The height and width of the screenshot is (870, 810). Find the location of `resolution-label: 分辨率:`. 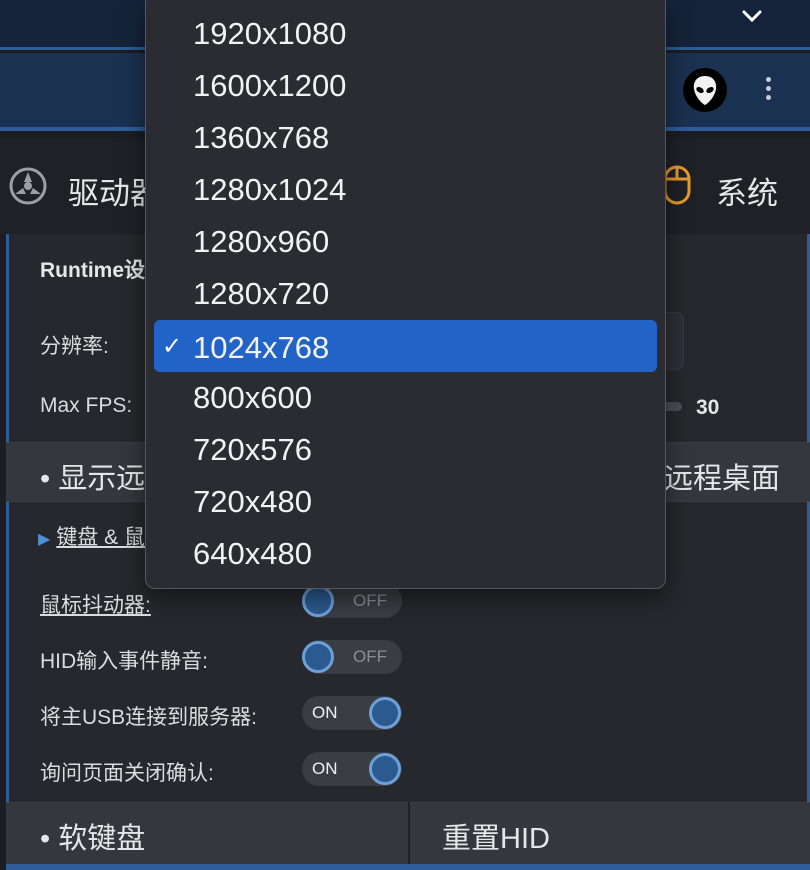

resolution-label: 分辨率: is located at coordinates (74, 346).